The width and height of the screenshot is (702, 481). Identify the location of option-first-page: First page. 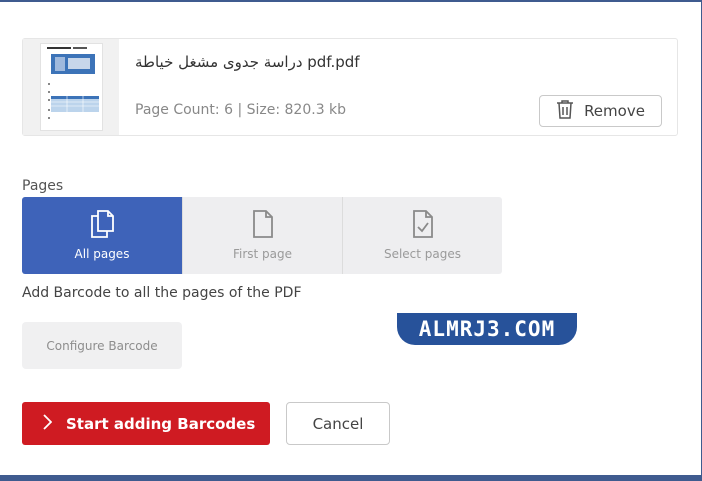
(262, 235).